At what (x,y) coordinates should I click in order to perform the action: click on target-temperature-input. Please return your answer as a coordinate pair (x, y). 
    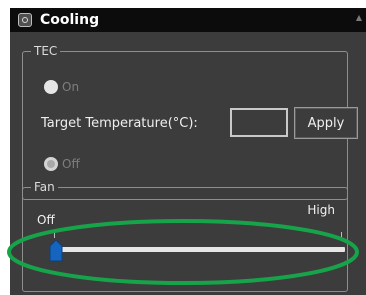
    Looking at the image, I should click on (259, 122).